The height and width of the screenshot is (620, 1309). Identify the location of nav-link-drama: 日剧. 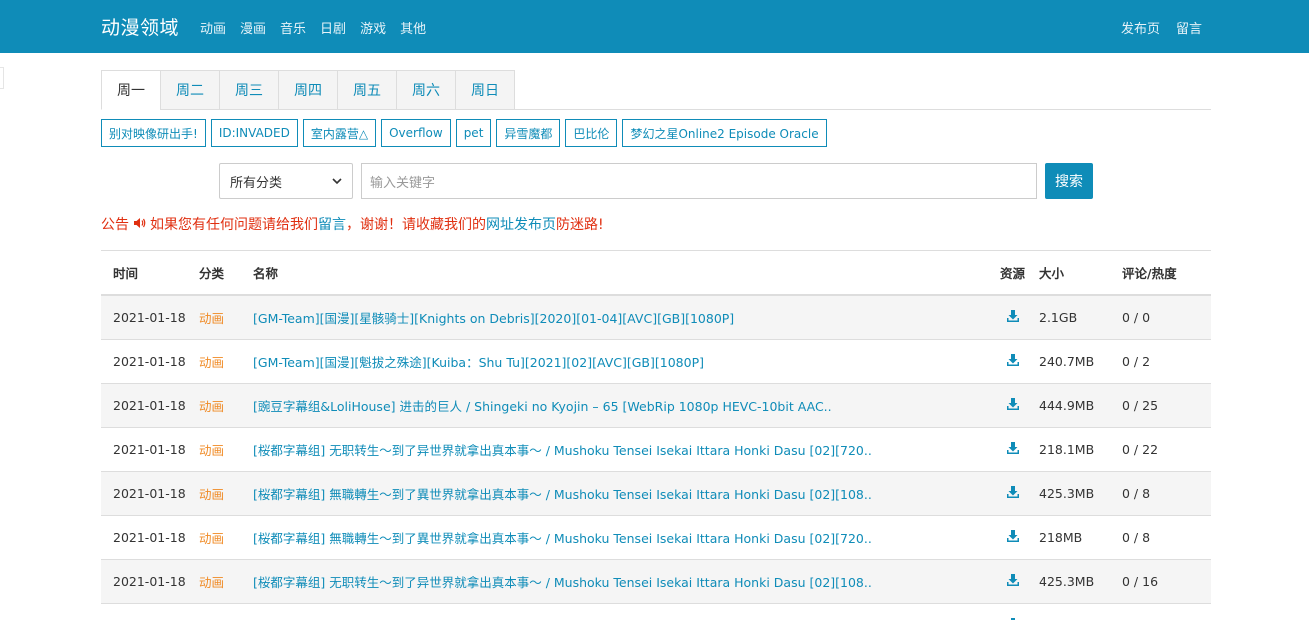
(333, 27).